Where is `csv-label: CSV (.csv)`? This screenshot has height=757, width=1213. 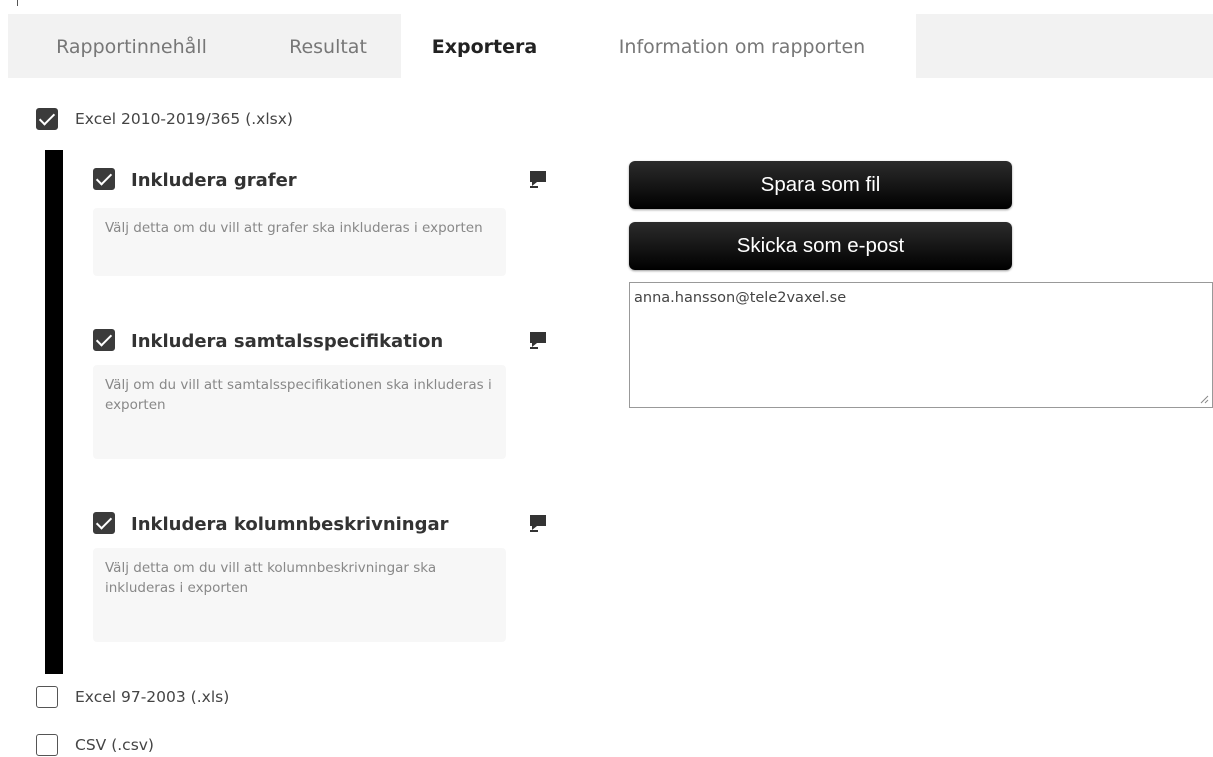
csv-label: CSV (.csv) is located at coordinates (114, 745).